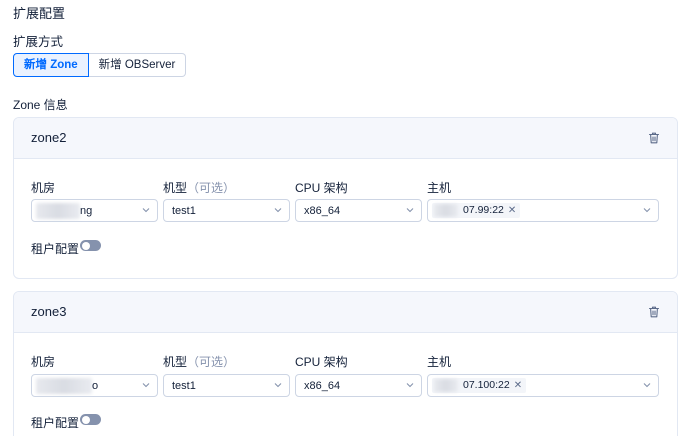 This screenshot has width=689, height=436. Describe the element at coordinates (49, 311) in the screenshot. I see `zone-name: zone3` at that location.